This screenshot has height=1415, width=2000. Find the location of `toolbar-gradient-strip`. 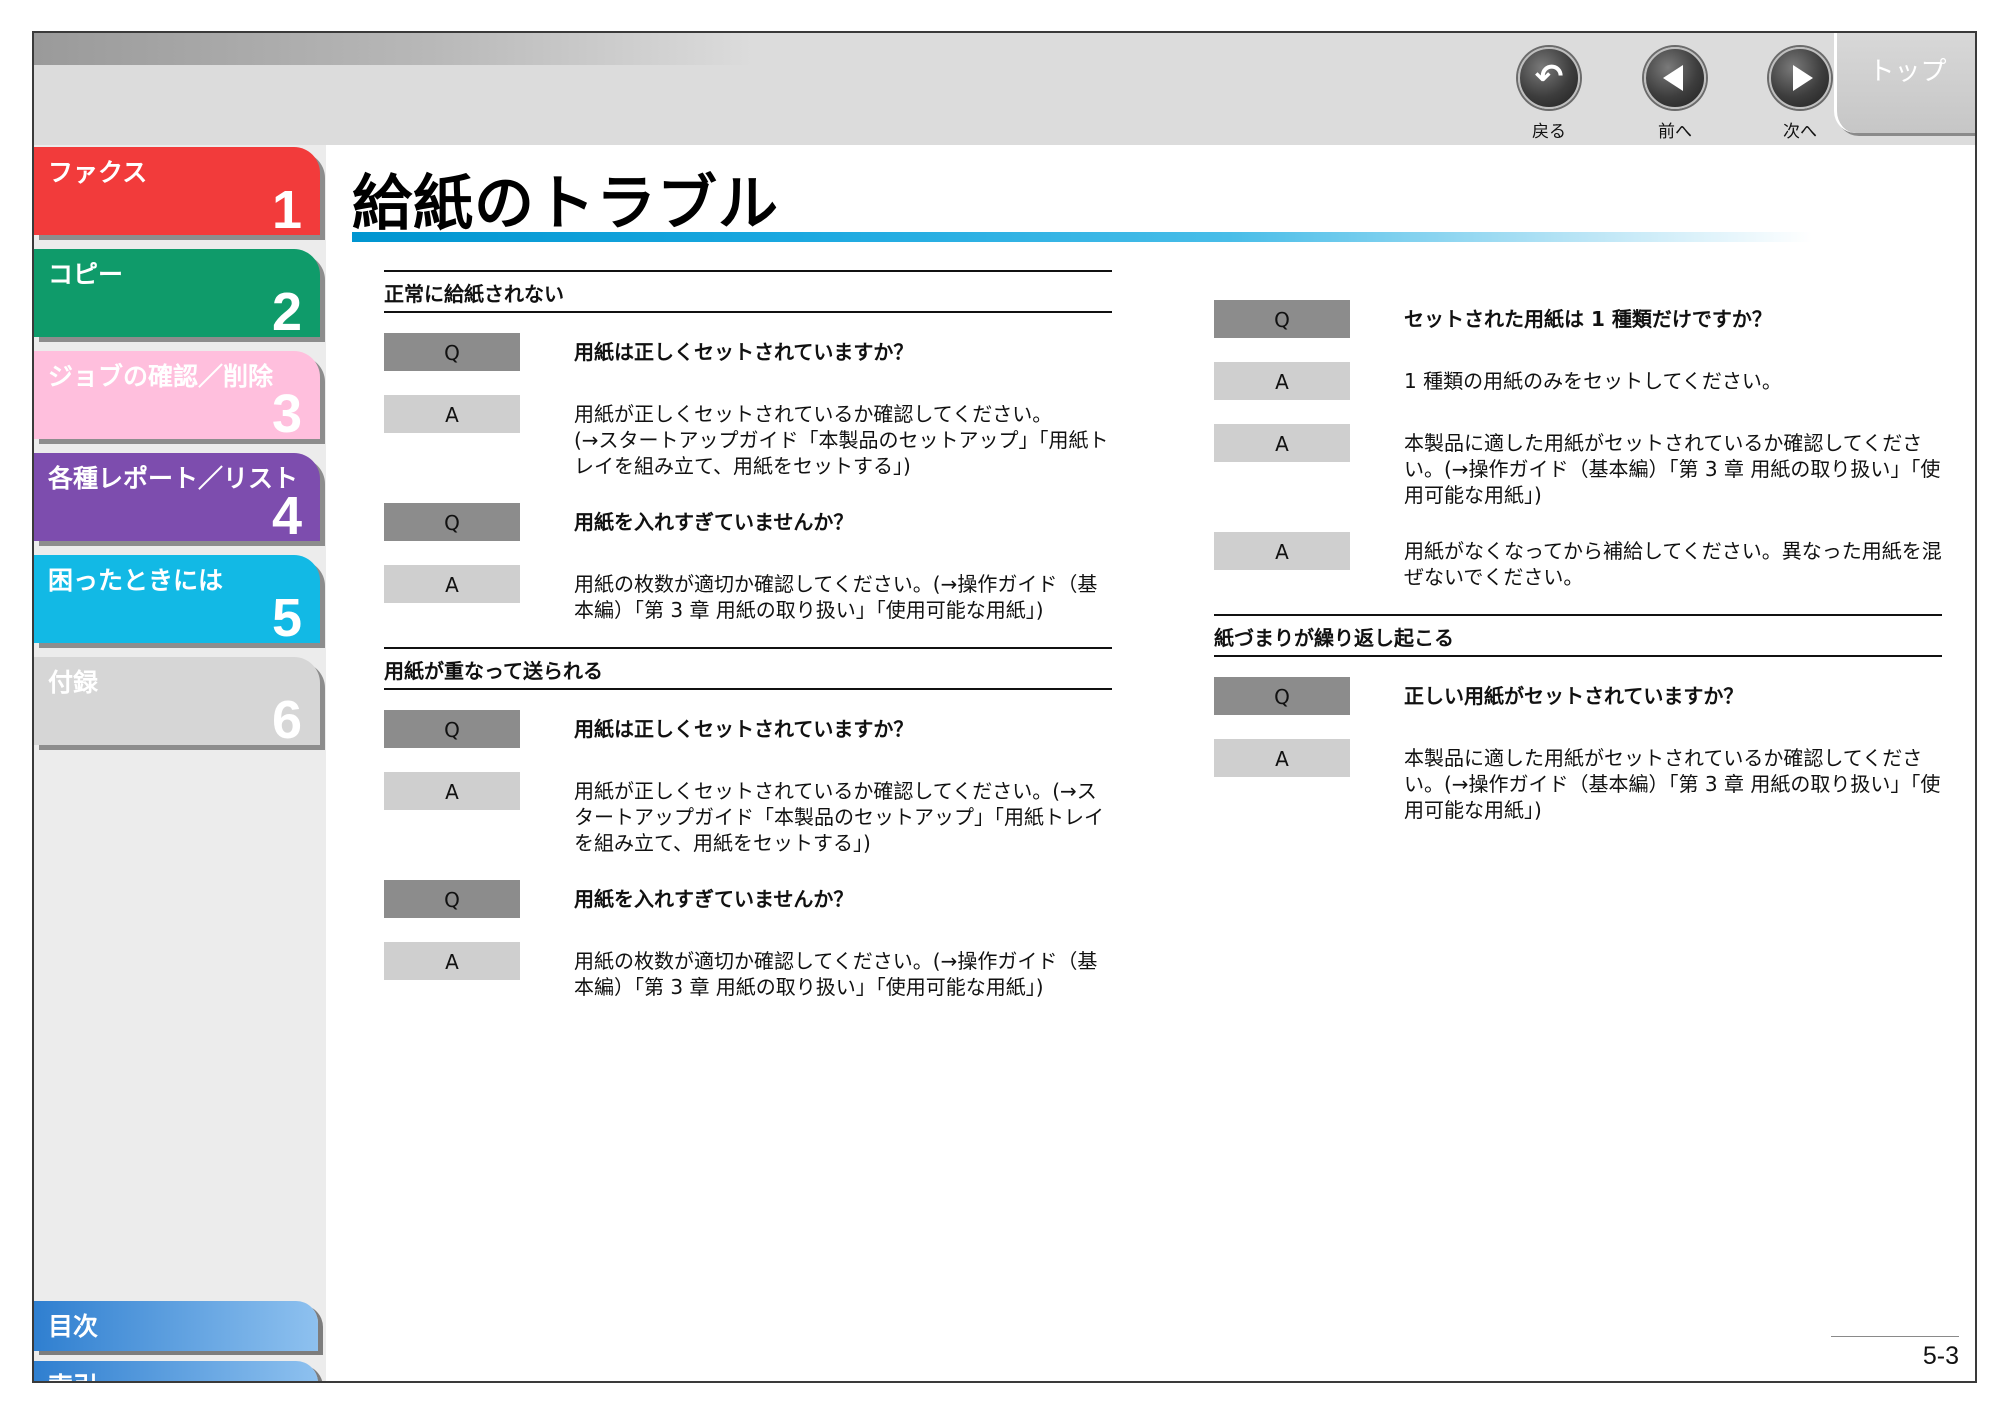

toolbar-gradient-strip is located at coordinates (394, 49).